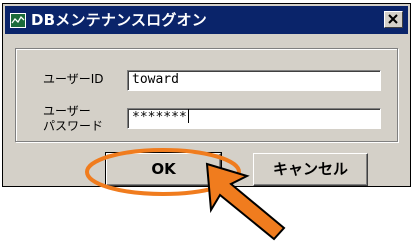 The image size is (414, 241). I want to click on password-label-line1: ユーザー, so click(67, 111).